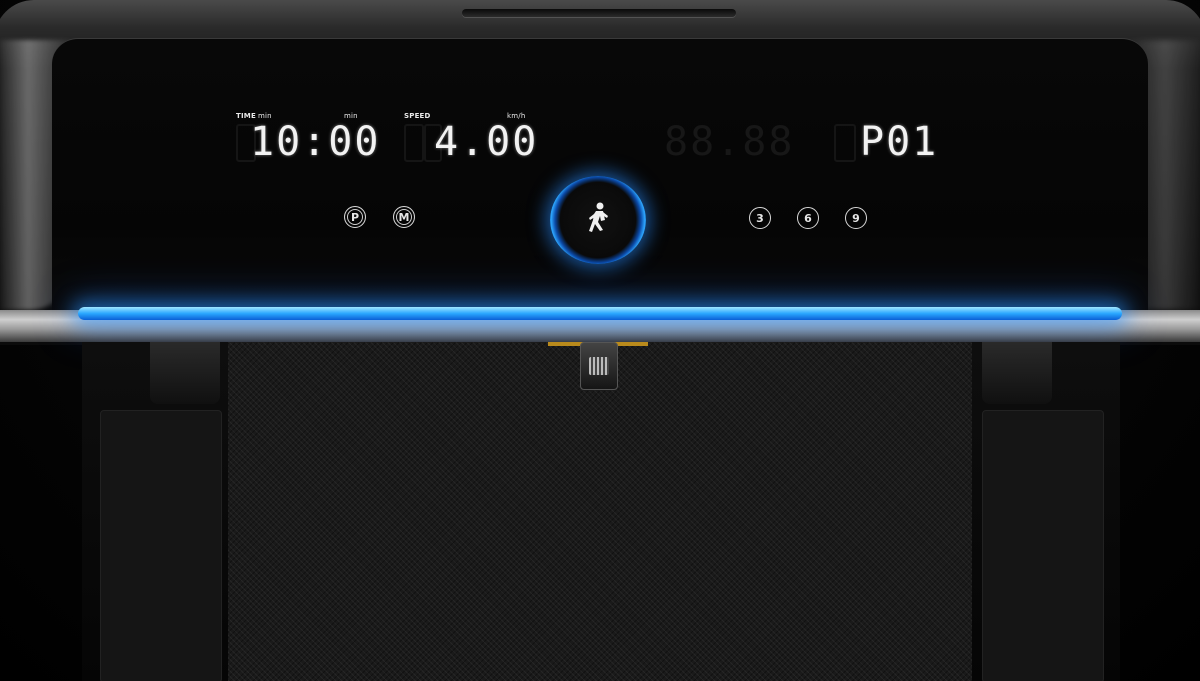 This screenshot has height=681, width=1200. I want to click on speed-preset-6-button: 6, so click(808, 218).